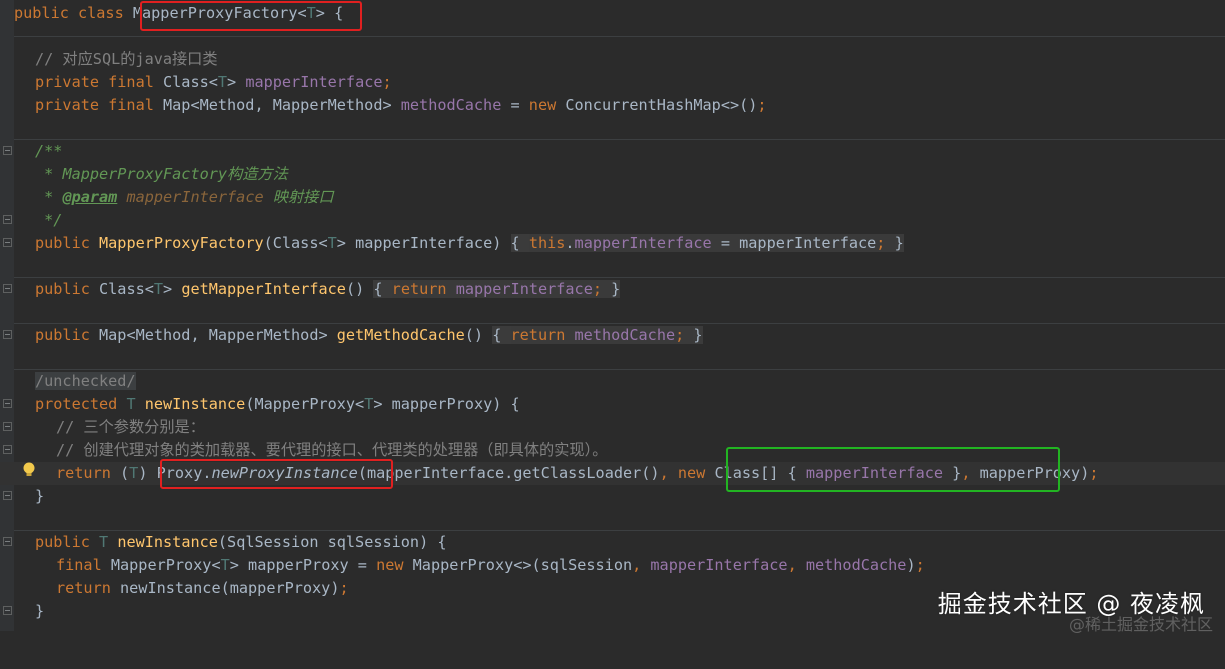 This screenshot has height=669, width=1225. Describe the element at coordinates (612, 381) in the screenshot. I see `code-line: /unchecked/` at that location.